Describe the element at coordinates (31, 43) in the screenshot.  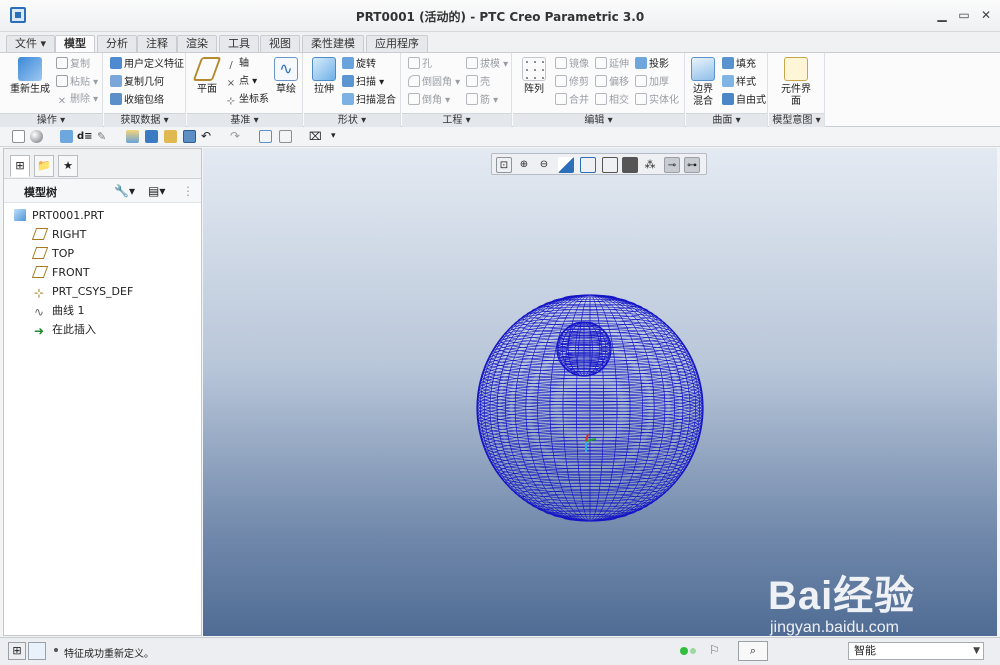
I see `tab-file: 文件 ▾` at that location.